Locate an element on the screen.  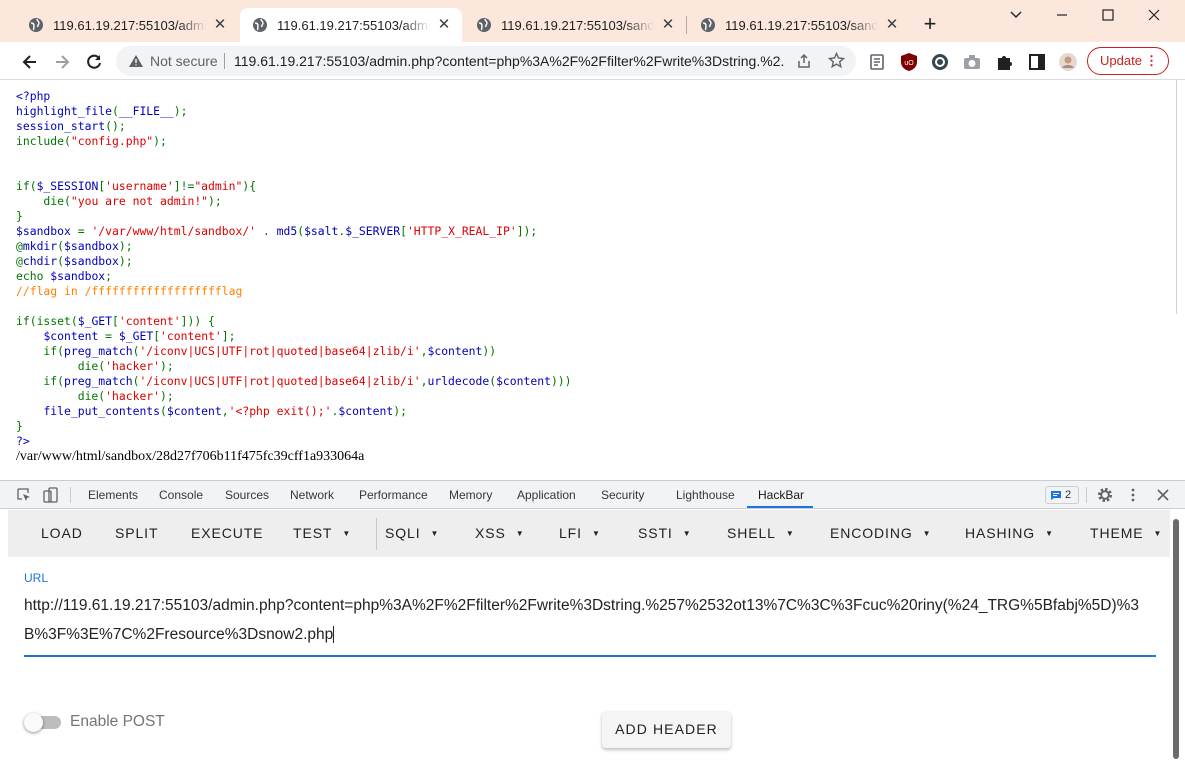
devtools-scrollbar is located at coordinates (1178, 642).